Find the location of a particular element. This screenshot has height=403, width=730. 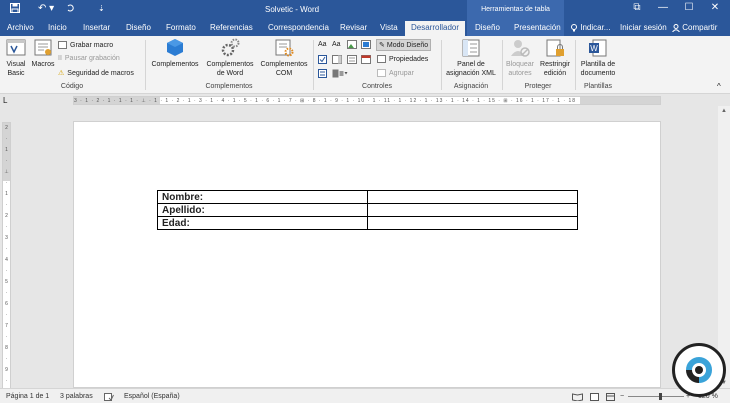

gears-icon is located at coordinates (230, 48).